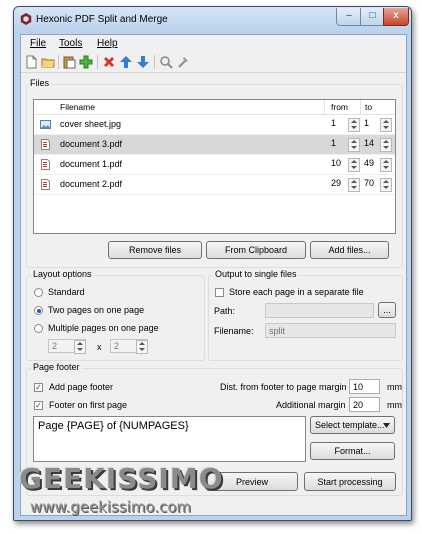  Describe the element at coordinates (81, 387) in the screenshot. I see `add-footer-label: Add page footer` at that location.